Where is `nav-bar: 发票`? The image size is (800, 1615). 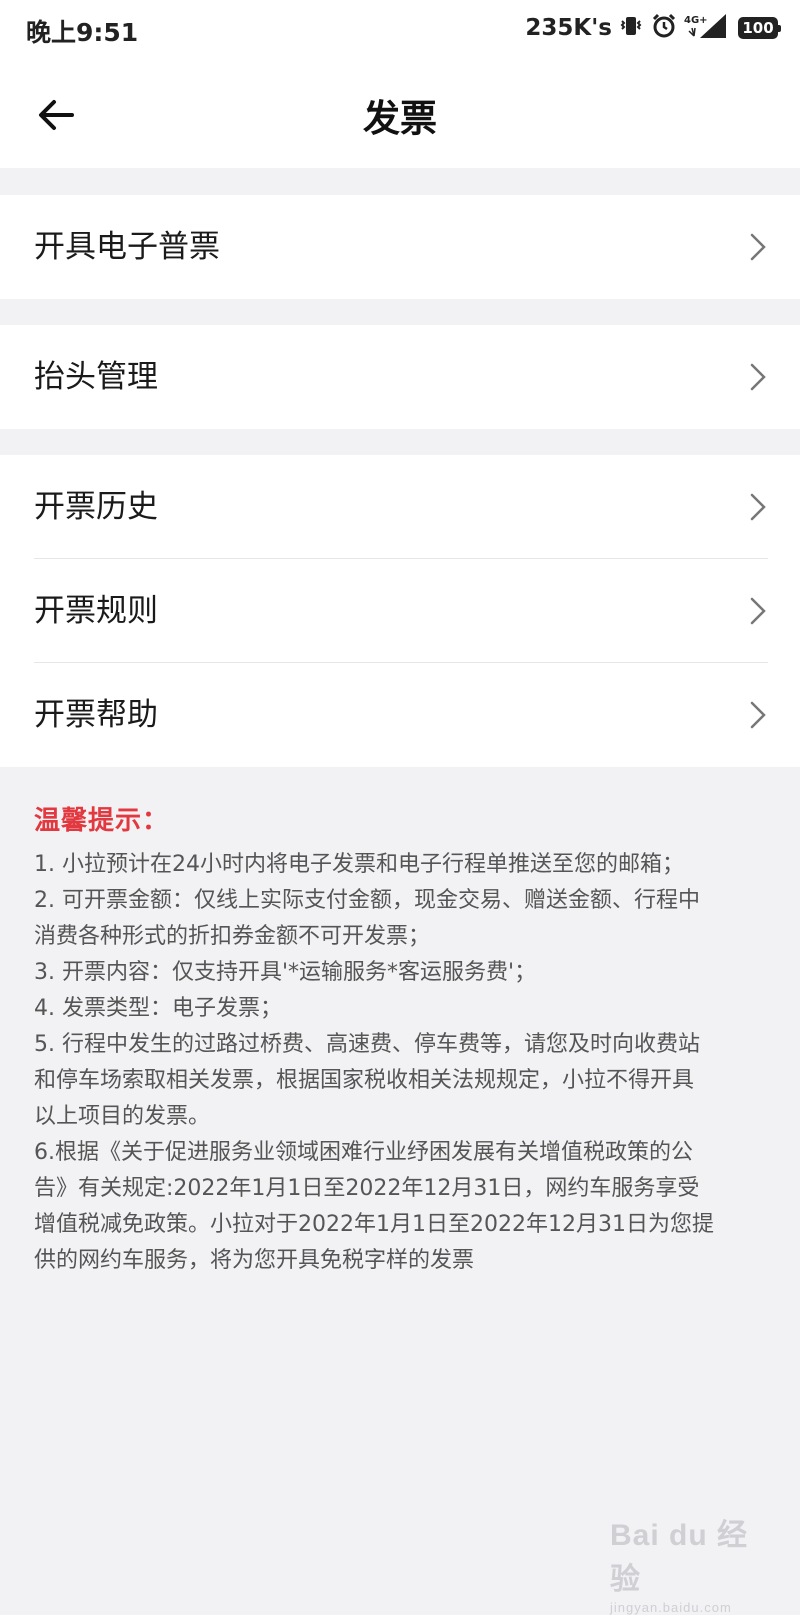
nav-bar: 发票 is located at coordinates (400, 113).